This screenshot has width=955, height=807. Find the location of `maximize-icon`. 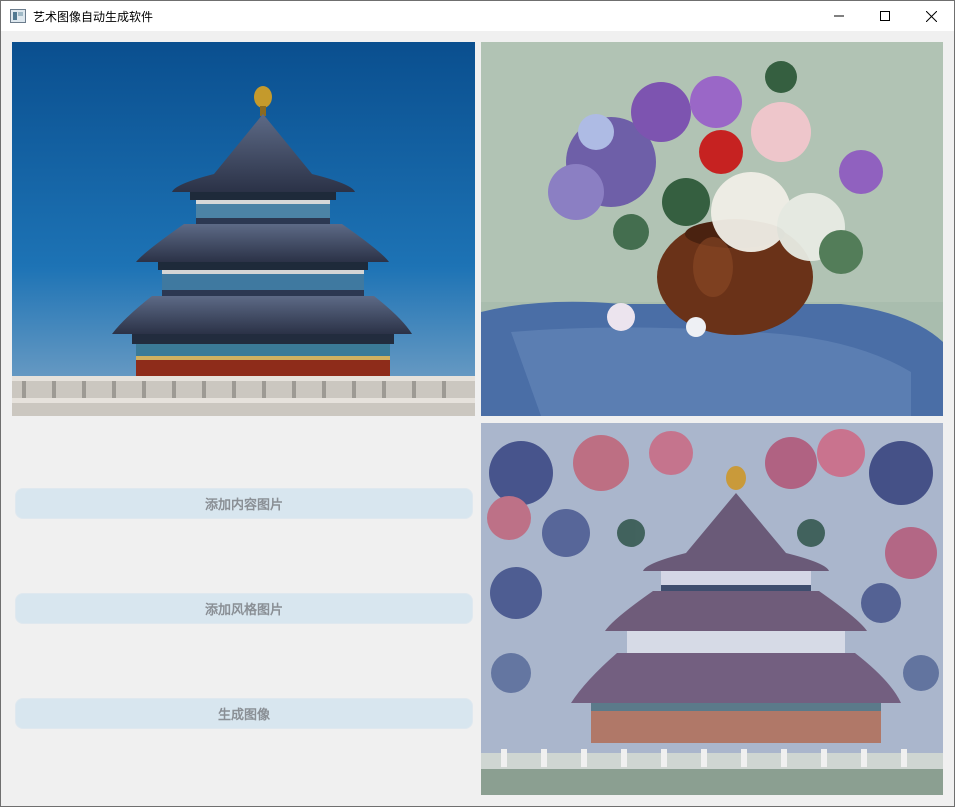

maximize-icon is located at coordinates (885, 16).